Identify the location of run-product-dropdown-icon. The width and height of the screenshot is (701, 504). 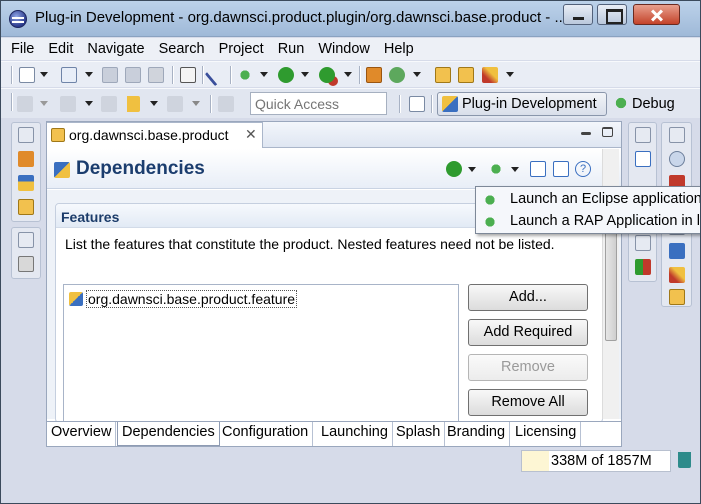
(472, 169).